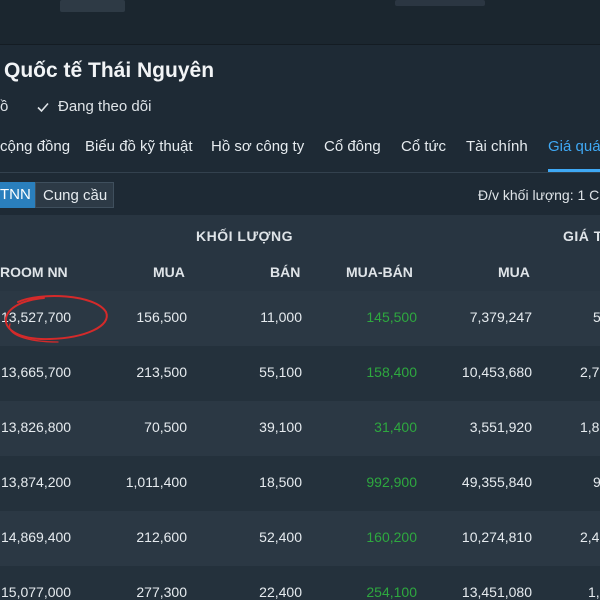 This screenshot has width=600, height=600. What do you see at coordinates (74, 195) in the screenshot?
I see `segment-supply-demand-button: Cung cầu` at bounding box center [74, 195].